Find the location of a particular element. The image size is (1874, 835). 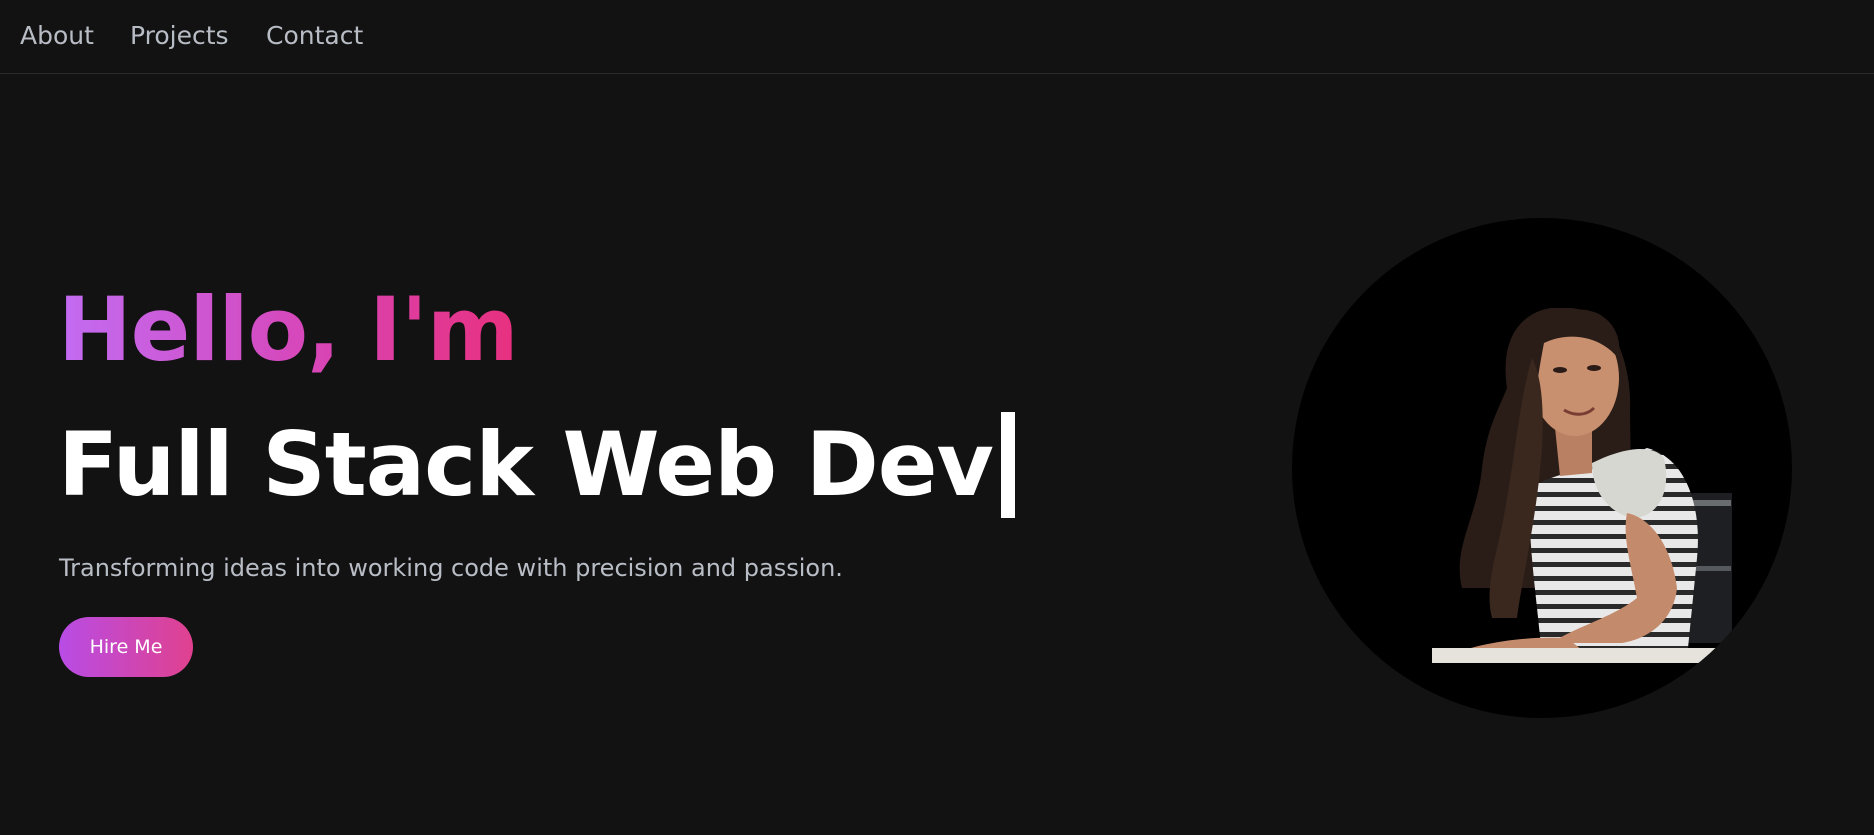

nav-link-projects: Projects is located at coordinates (179, 36).